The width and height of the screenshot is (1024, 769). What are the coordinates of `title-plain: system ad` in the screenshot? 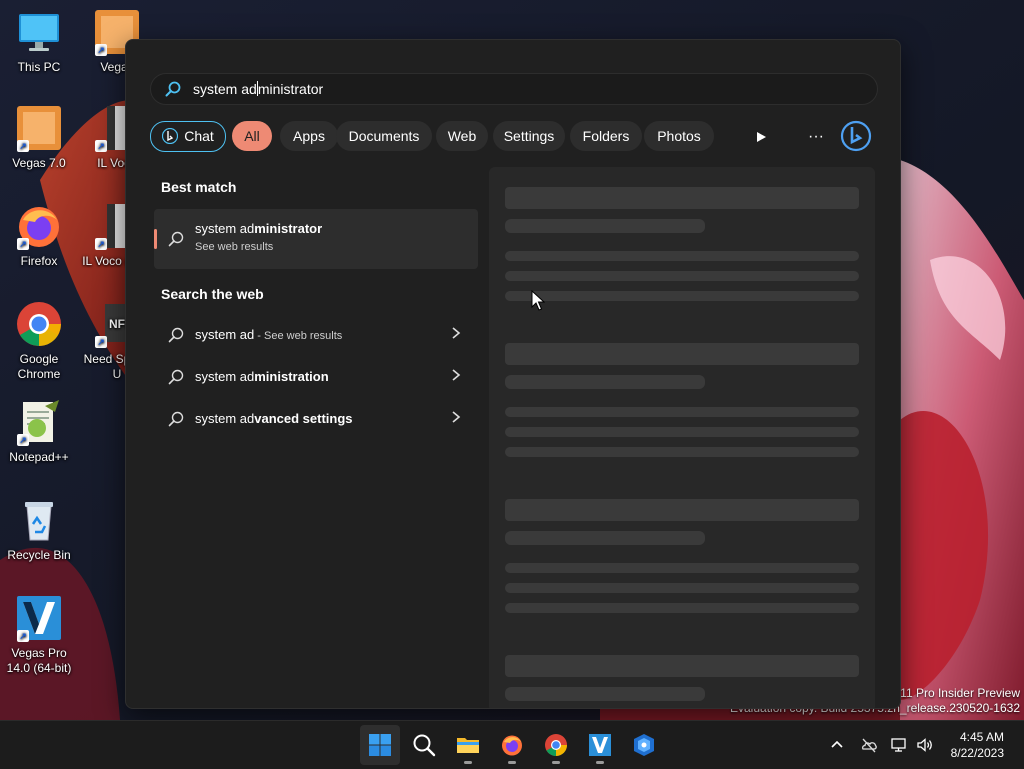 It's located at (225, 228).